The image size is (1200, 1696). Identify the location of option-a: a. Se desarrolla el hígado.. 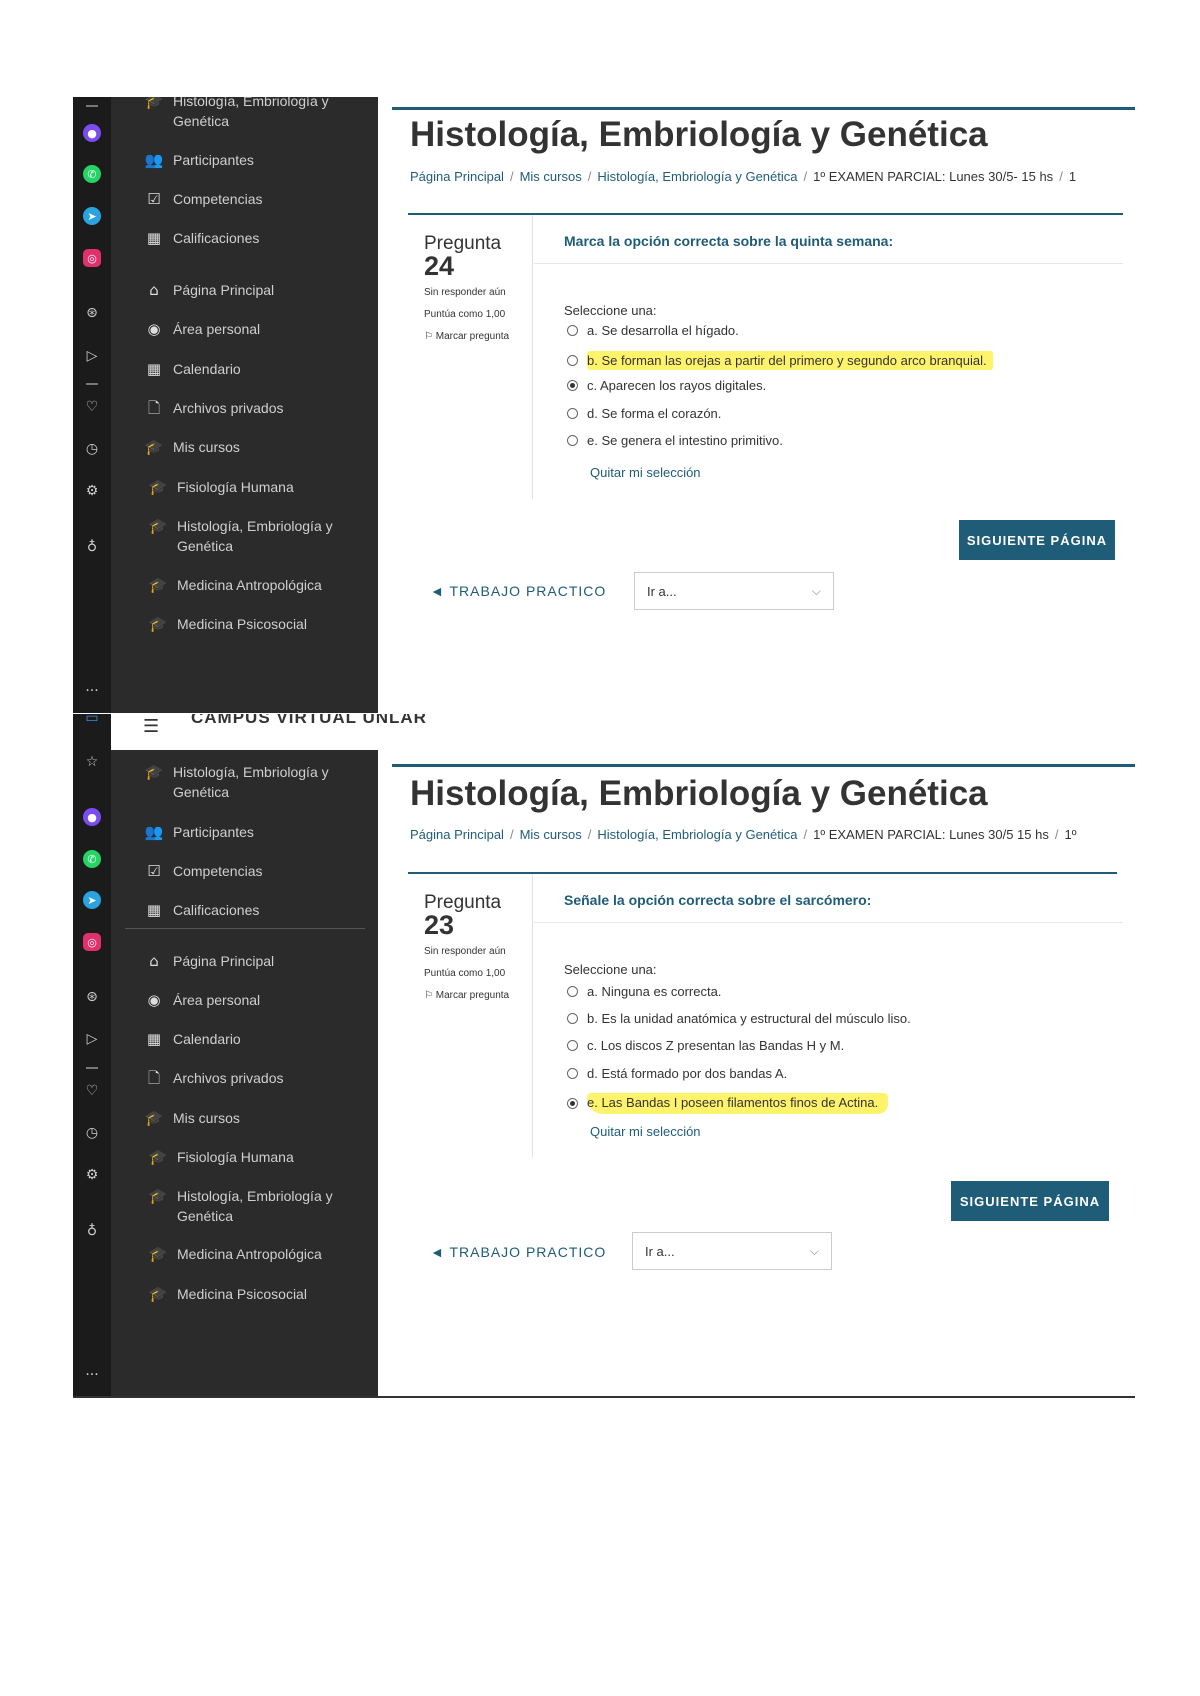
(653, 330).